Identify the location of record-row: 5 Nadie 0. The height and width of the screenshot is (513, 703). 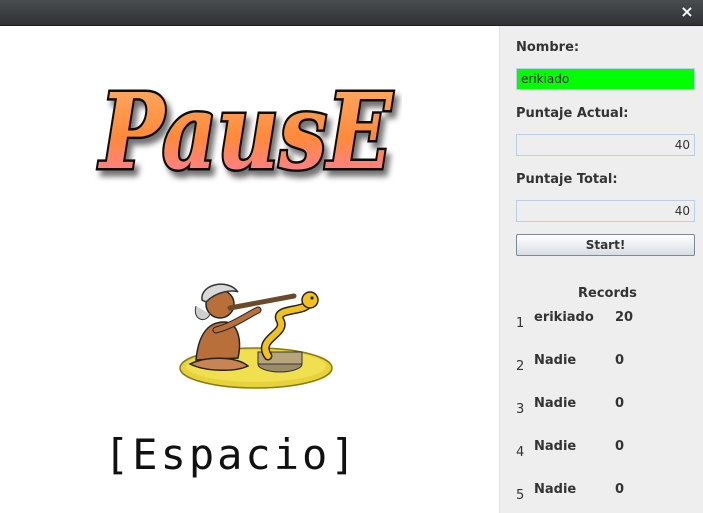
(601, 497).